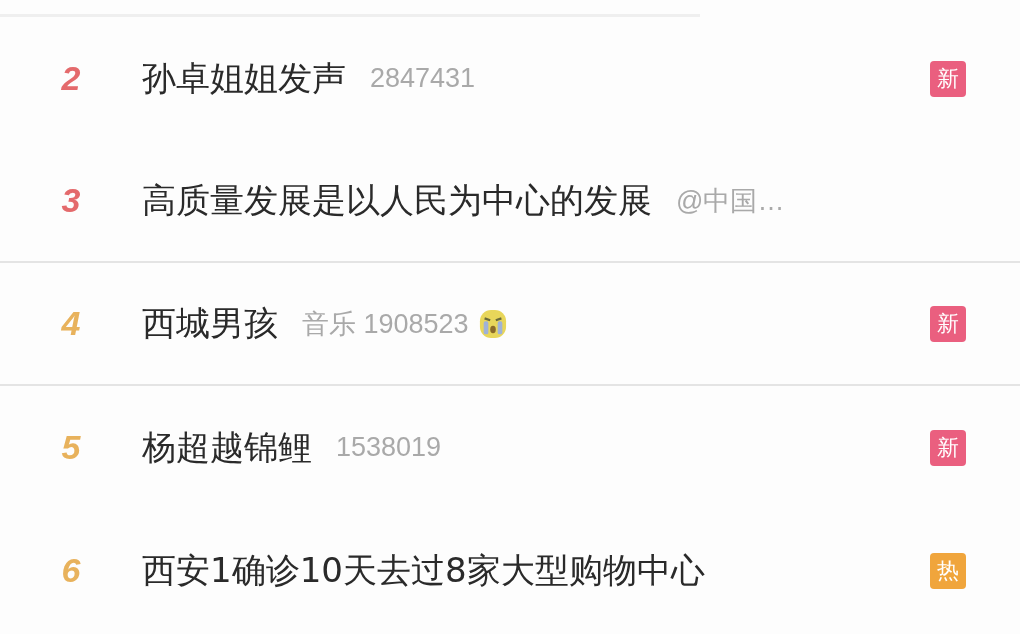  Describe the element at coordinates (385, 324) in the screenshot. I see `topic-meta: 音乐 1908523` at that location.